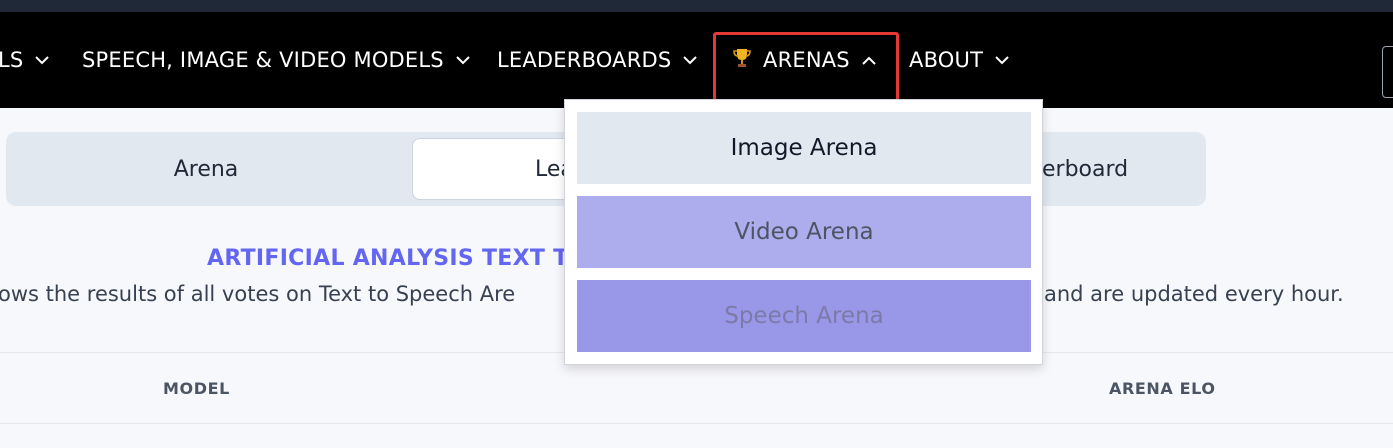 Image resolution: width=1393 pixels, height=448 pixels. Describe the element at coordinates (804, 148) in the screenshot. I see `menu-item-image-arena: Image Arena` at that location.